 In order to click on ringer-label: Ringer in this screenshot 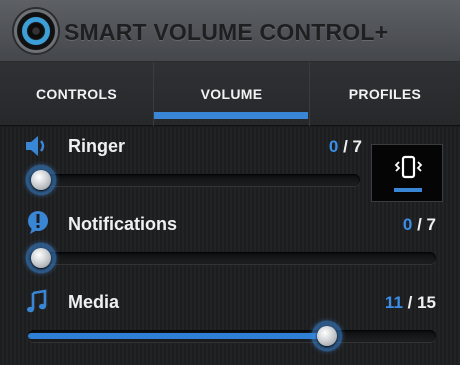, I will do `click(97, 146)`.